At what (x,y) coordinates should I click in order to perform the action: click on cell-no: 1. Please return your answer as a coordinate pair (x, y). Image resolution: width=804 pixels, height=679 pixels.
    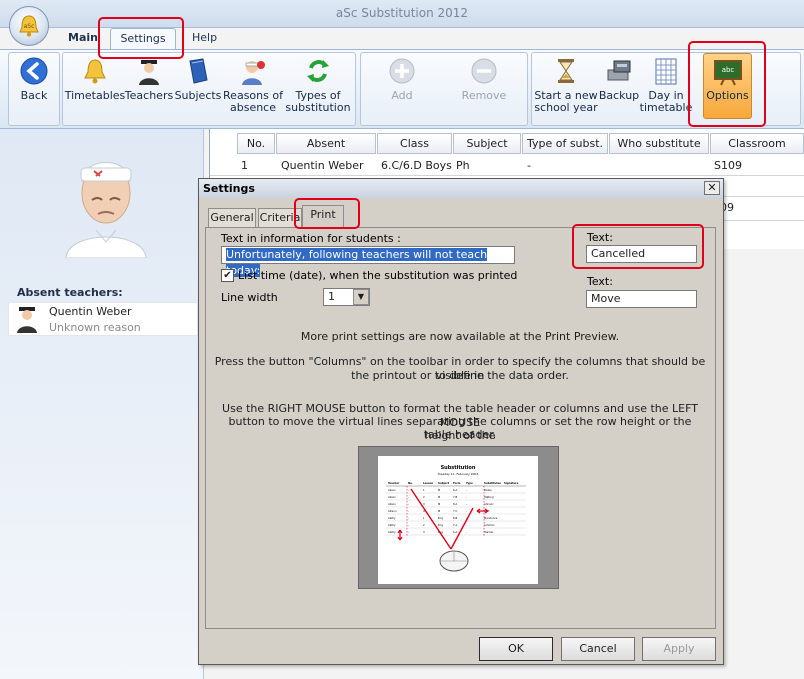
    Looking at the image, I should click on (244, 165).